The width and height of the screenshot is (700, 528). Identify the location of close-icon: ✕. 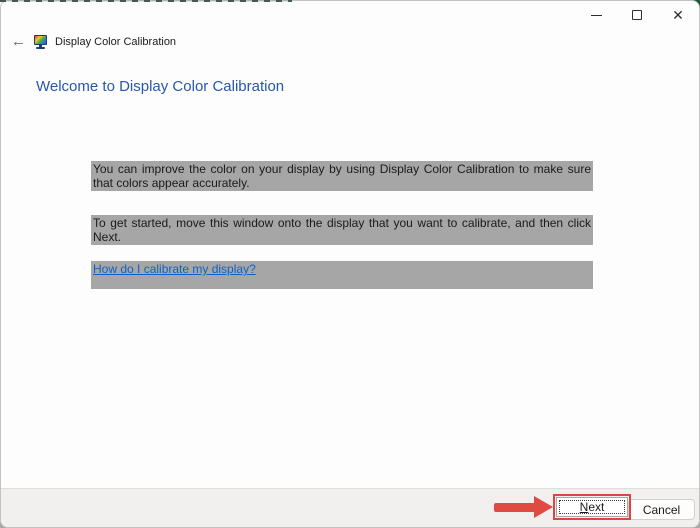
(678, 15).